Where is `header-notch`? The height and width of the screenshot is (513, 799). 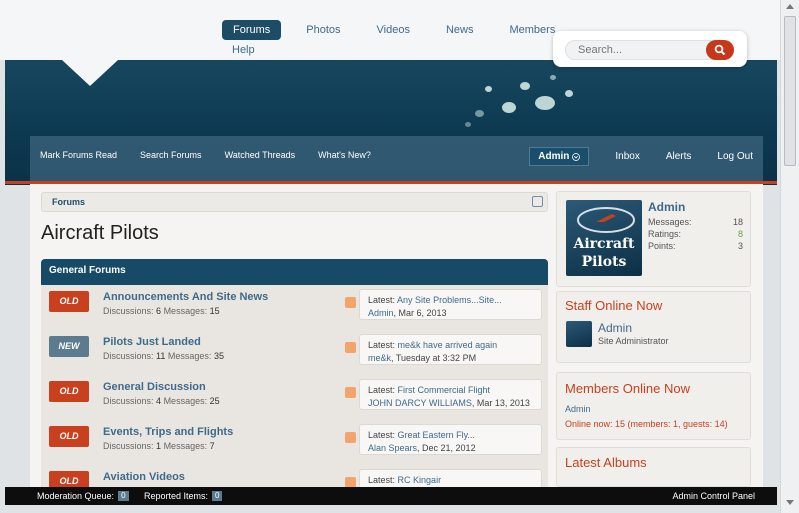 header-notch is located at coordinates (90, 73).